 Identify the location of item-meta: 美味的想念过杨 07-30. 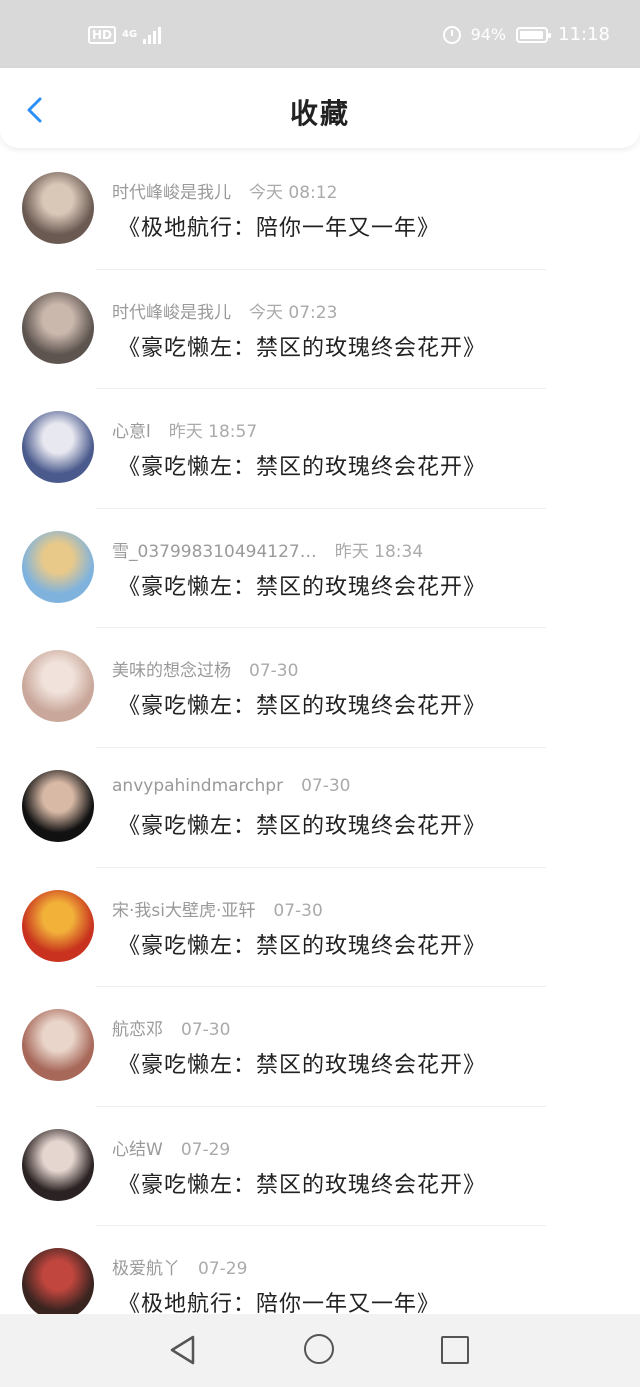
(205, 668).